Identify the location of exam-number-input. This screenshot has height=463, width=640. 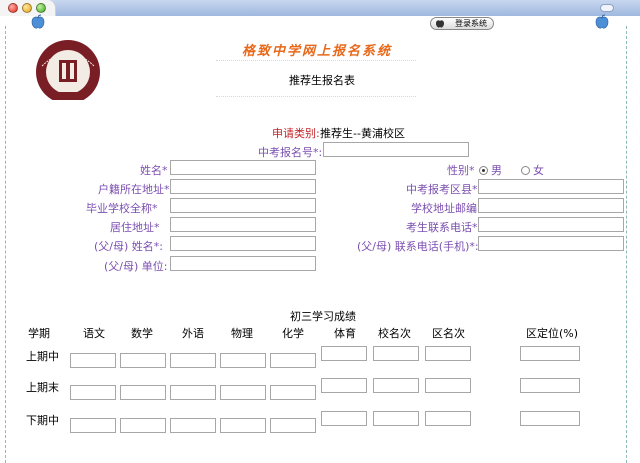
(396, 149).